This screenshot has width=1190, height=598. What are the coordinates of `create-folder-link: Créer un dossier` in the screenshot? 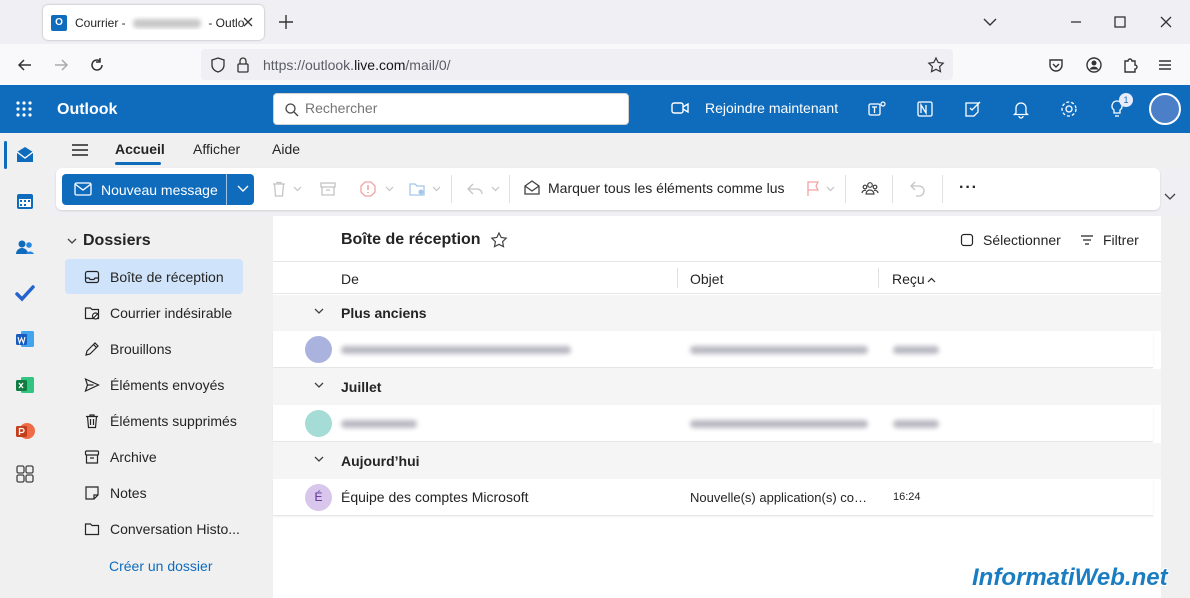 It's located at (161, 566).